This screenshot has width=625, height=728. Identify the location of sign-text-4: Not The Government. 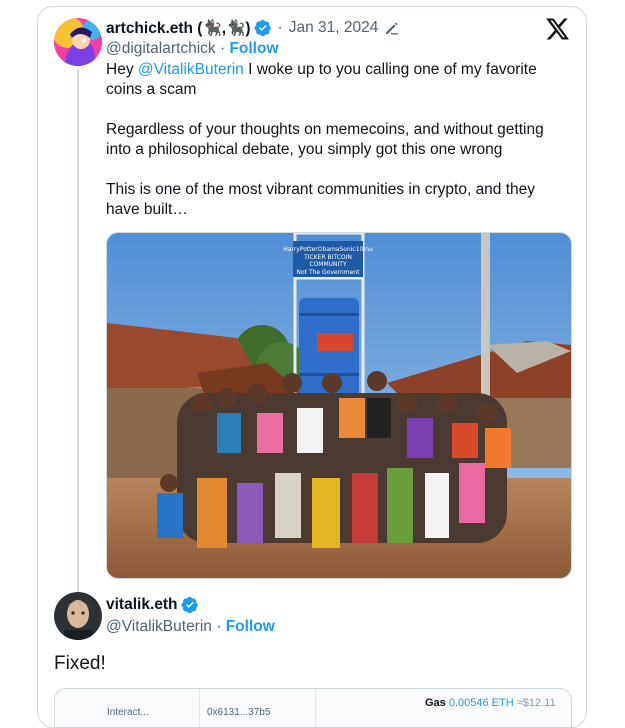
(329, 272).